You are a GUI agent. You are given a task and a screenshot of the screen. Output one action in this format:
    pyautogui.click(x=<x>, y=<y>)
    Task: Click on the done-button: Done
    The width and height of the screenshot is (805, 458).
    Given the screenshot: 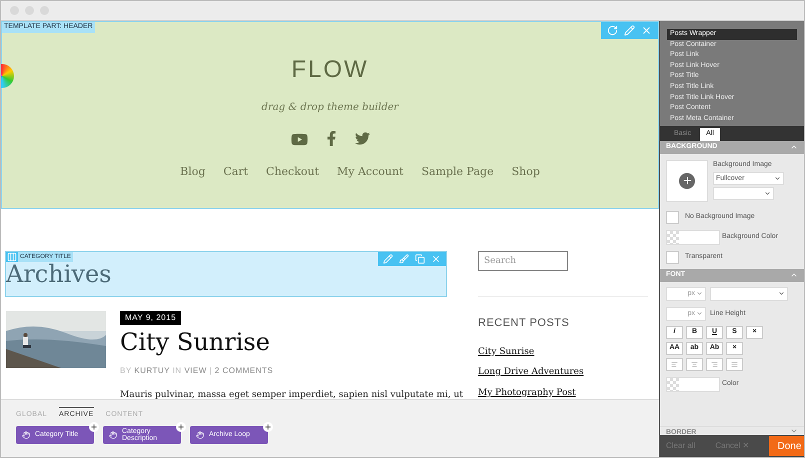 What is the action you would take?
    pyautogui.click(x=786, y=446)
    